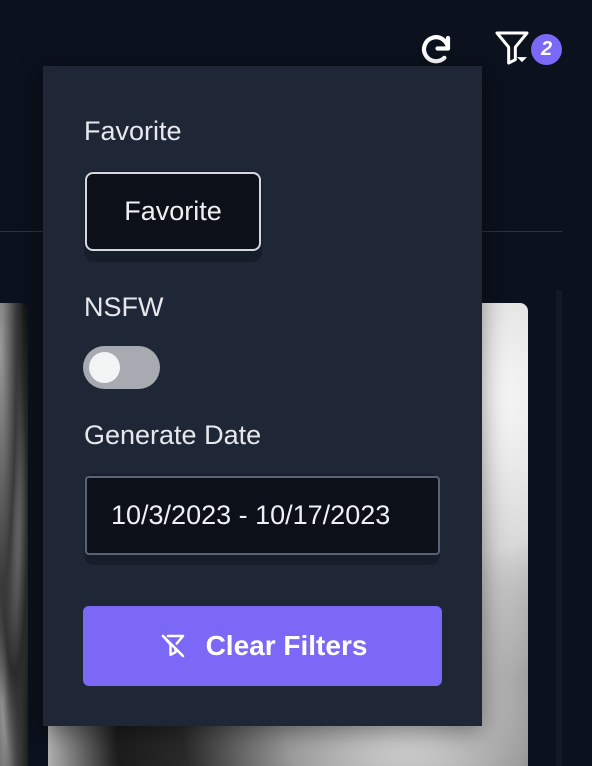 This screenshot has width=592, height=766. What do you see at coordinates (104, 367) in the screenshot?
I see `toggle-knob` at bounding box center [104, 367].